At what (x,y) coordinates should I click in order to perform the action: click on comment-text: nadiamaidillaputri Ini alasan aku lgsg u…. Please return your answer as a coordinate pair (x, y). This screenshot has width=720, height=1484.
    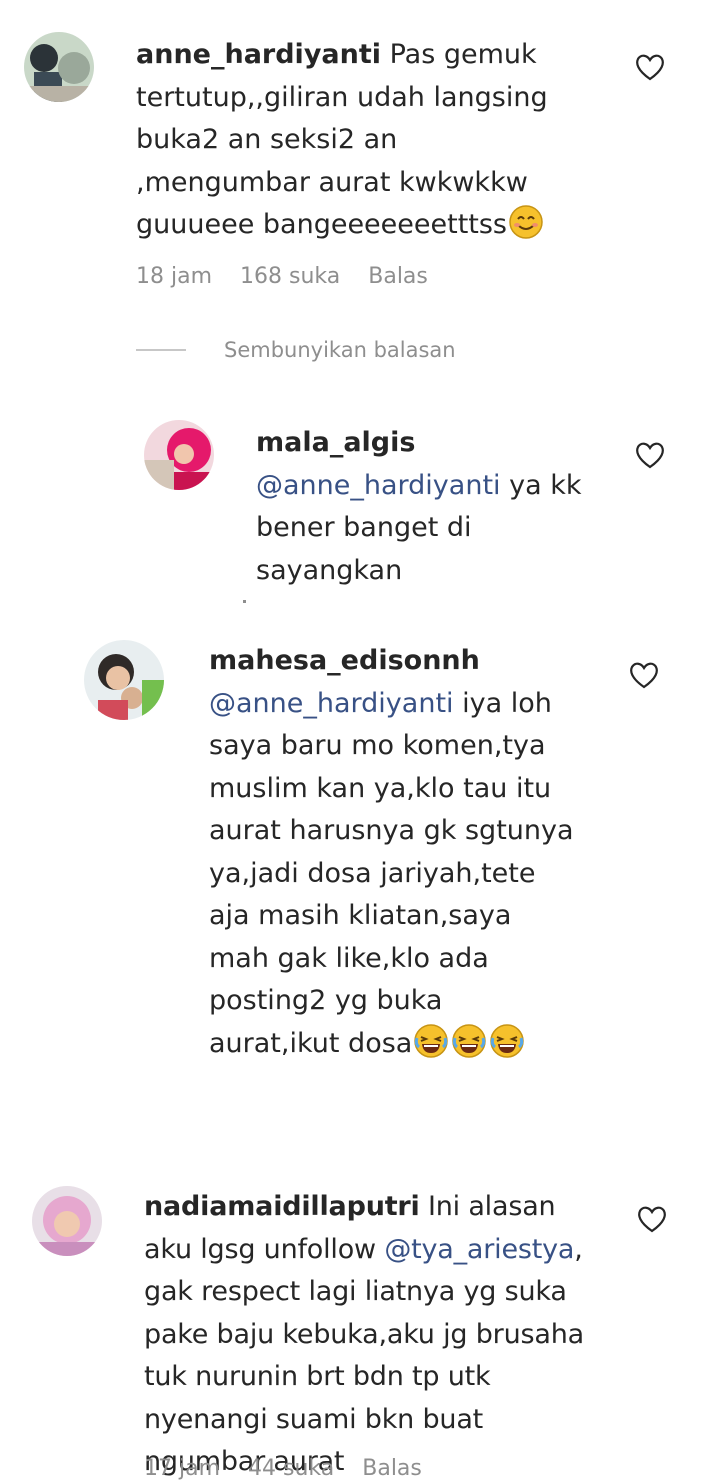
    Looking at the image, I should click on (369, 1335).